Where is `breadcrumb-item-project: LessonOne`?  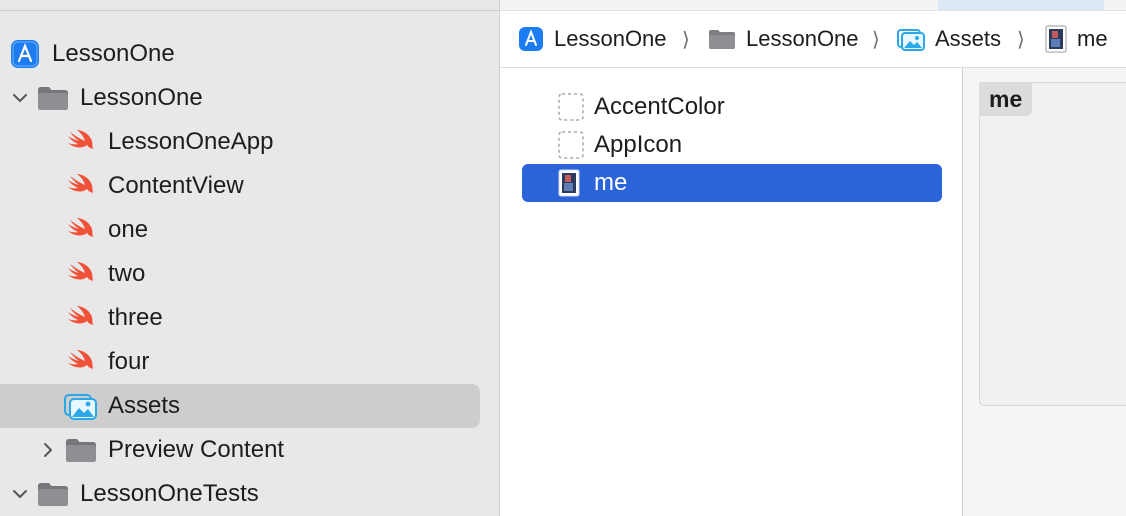 breadcrumb-item-project: LessonOne is located at coordinates (592, 39).